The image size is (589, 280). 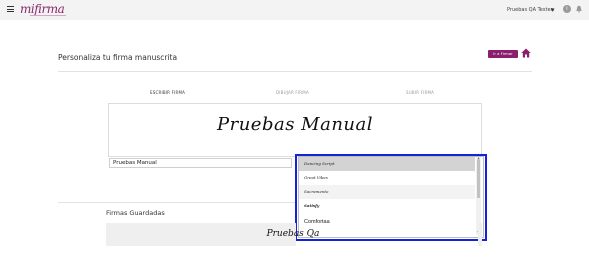 I want to click on tab-dibujar-firma: DIBUJAR FIRMA, so click(x=292, y=92).